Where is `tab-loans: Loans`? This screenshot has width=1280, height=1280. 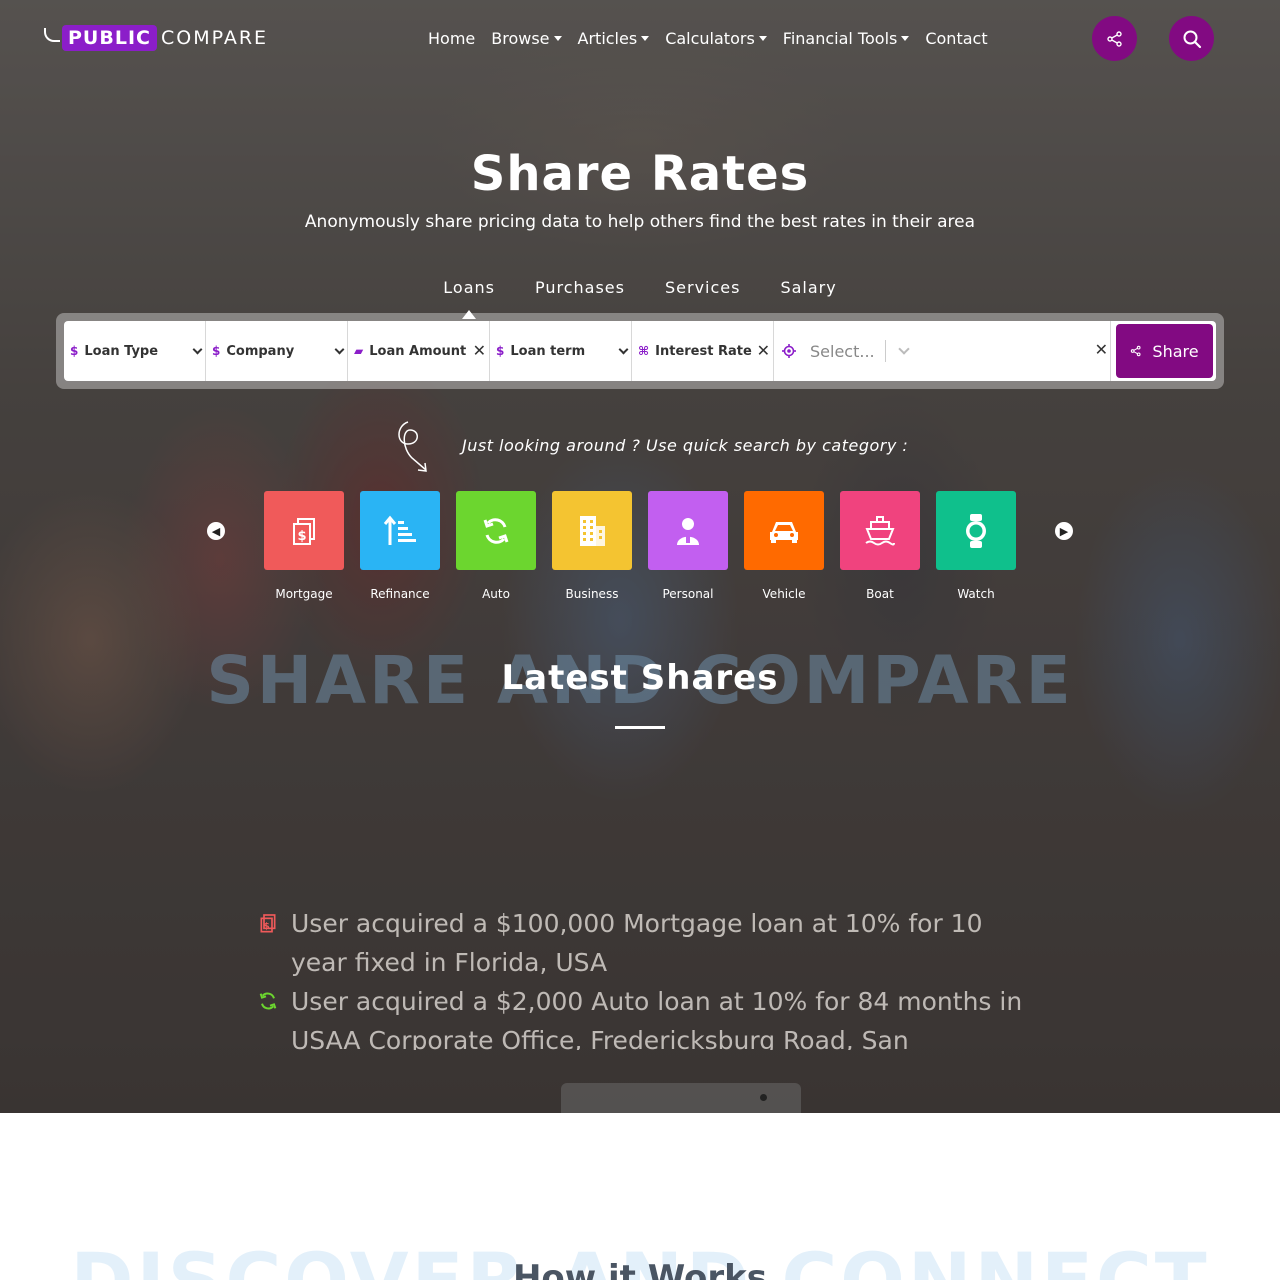
tab-loans: Loans is located at coordinates (469, 298).